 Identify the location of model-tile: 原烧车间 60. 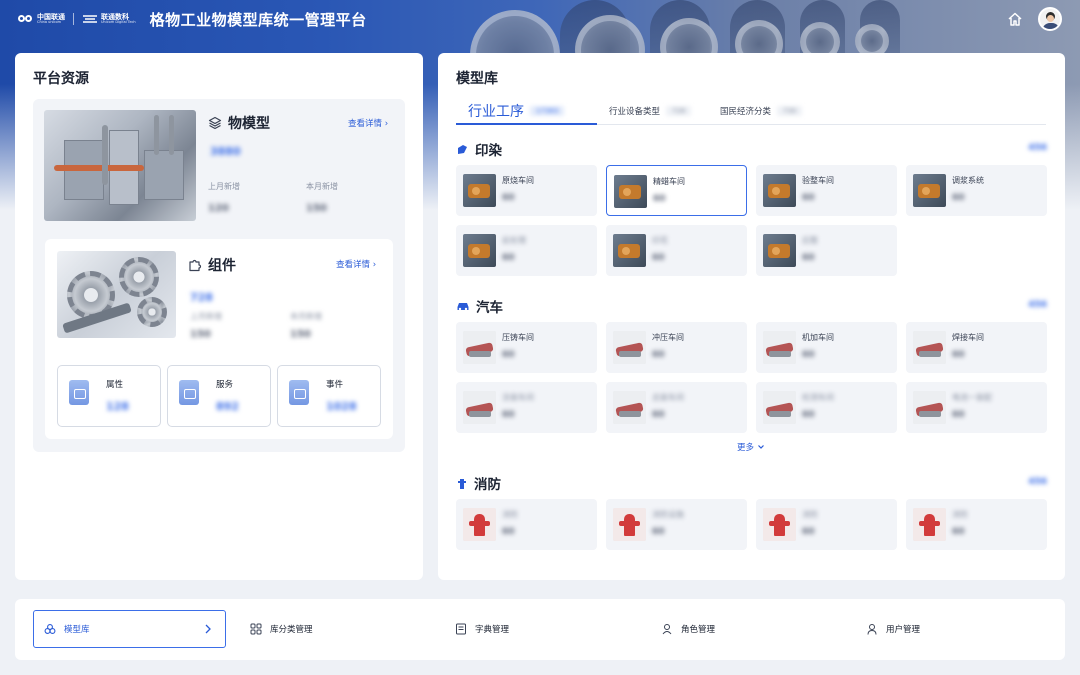
(526, 190).